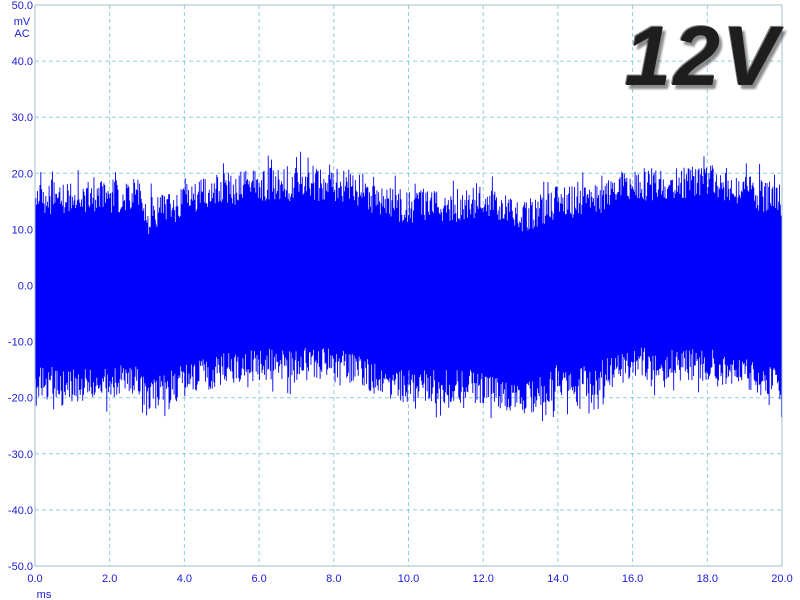  What do you see at coordinates (22, 118) in the screenshot?
I see `y-tick-label: 30.0` at bounding box center [22, 118].